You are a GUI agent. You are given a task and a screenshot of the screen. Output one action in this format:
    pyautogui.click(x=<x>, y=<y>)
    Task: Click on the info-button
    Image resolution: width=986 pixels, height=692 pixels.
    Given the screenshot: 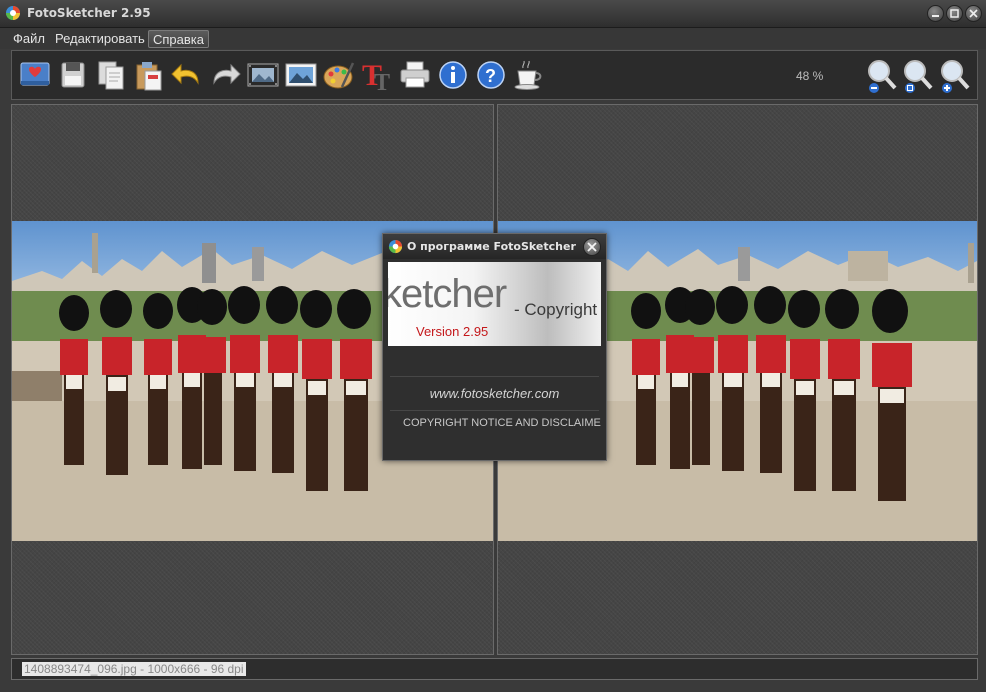 What is the action you would take?
    pyautogui.click(x=453, y=76)
    